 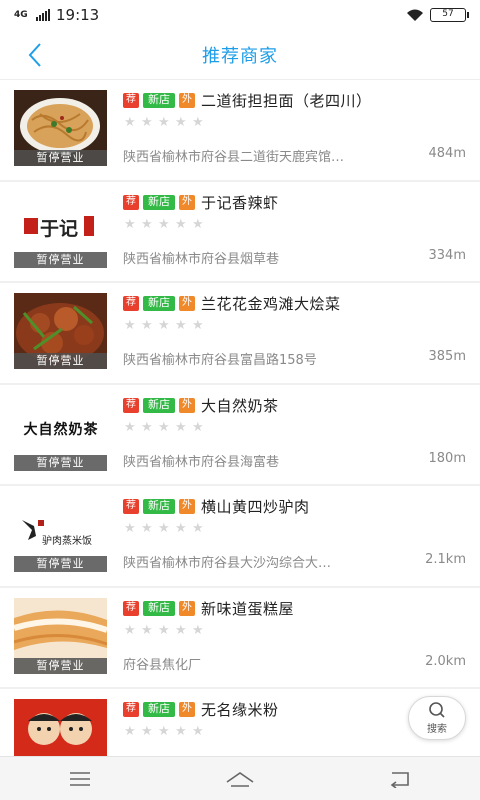 I want to click on shop-distance: 180m, so click(x=447, y=458).